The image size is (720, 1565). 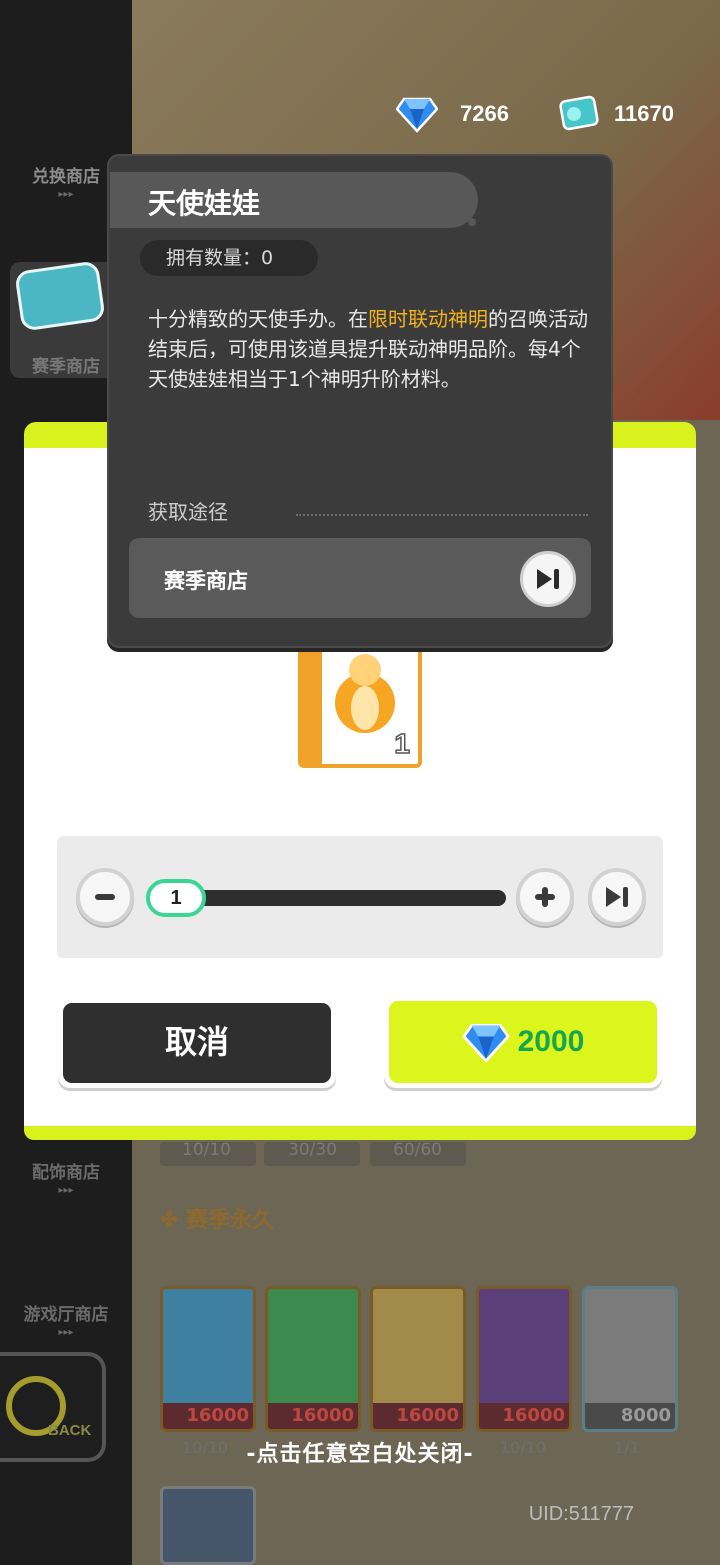 What do you see at coordinates (630, 1416) in the screenshot?
I see `item-price: 8000` at bounding box center [630, 1416].